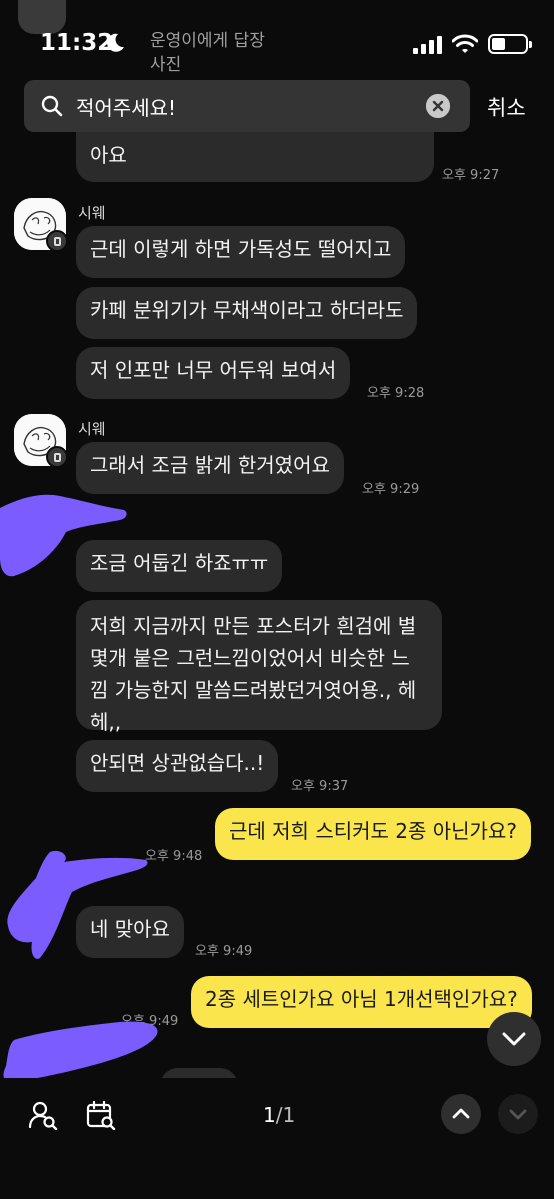 This screenshot has width=554, height=1199. I want to click on cancel-button: 취소, so click(506, 107).